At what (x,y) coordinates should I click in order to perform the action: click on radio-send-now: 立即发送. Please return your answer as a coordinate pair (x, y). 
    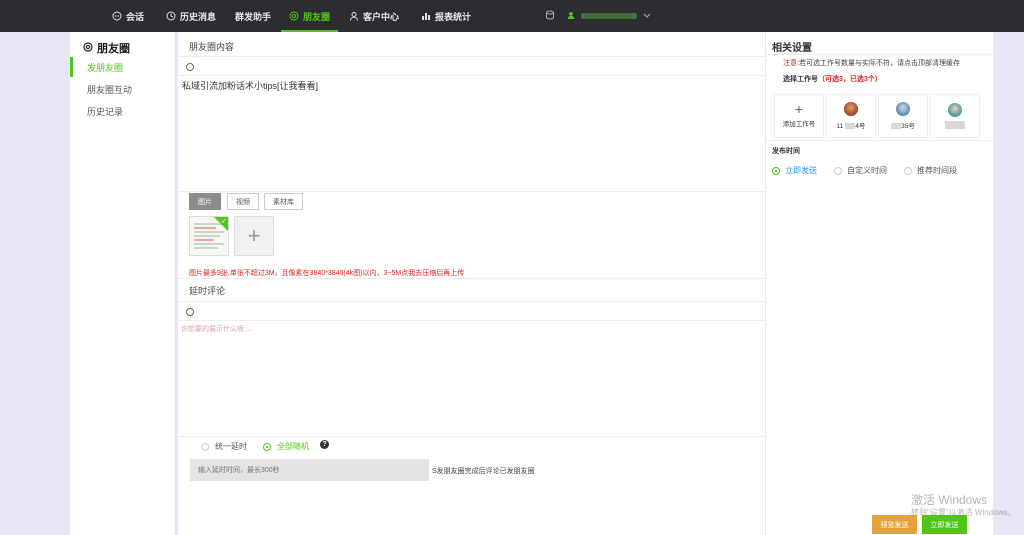
    Looking at the image, I should click on (794, 170).